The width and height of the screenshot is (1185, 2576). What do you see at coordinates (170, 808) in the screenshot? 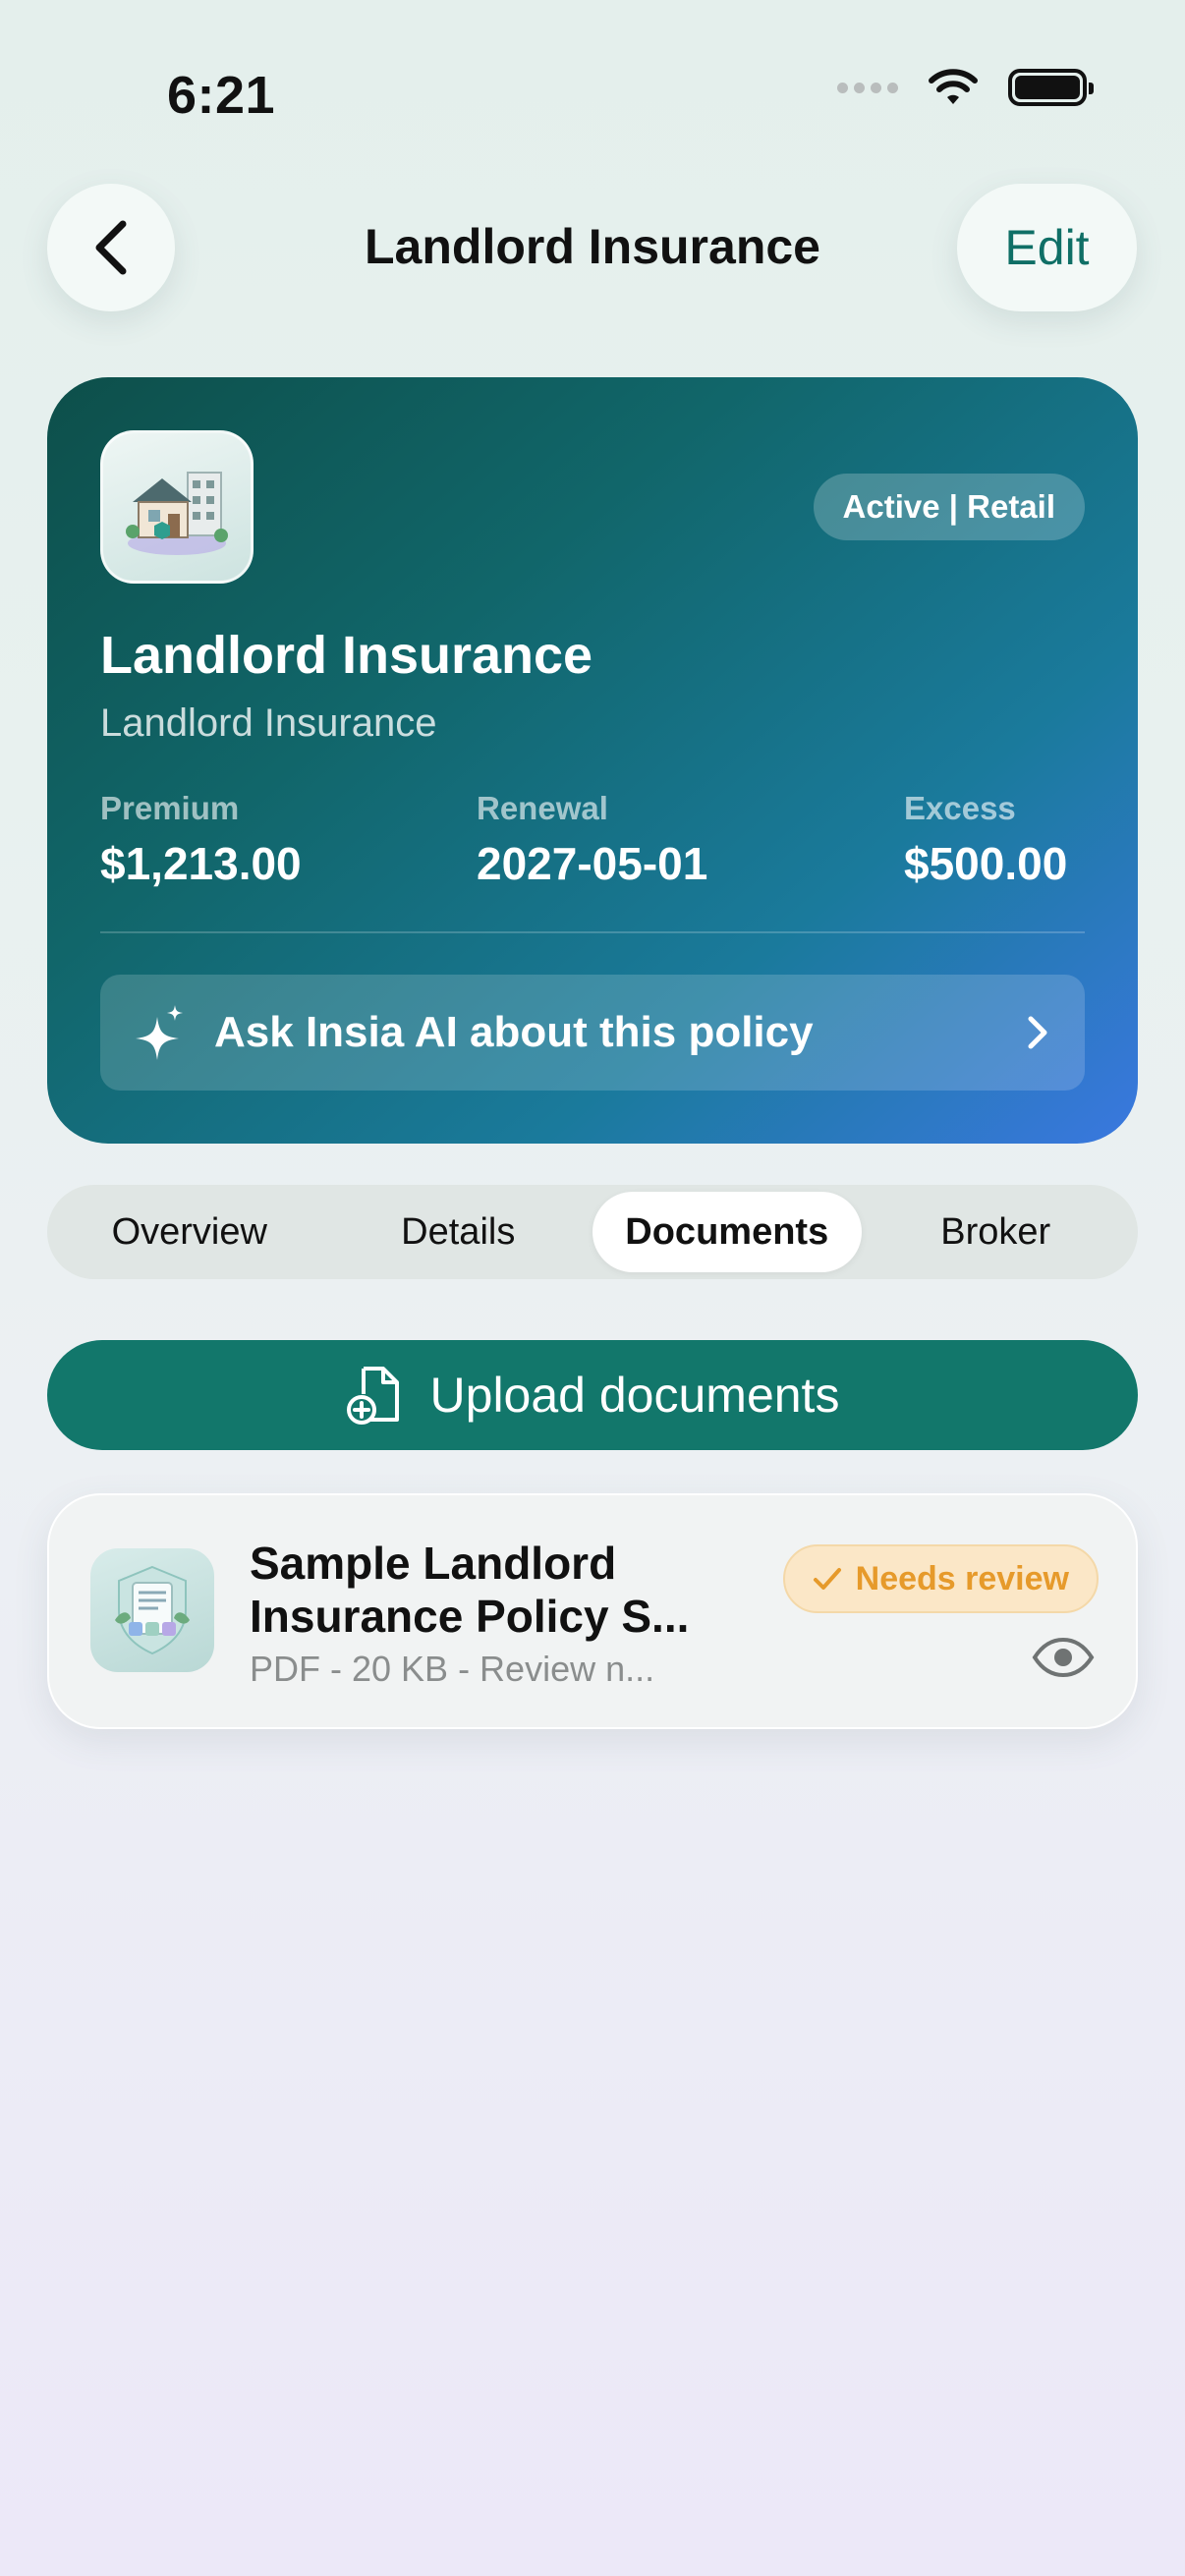
I see `premium-label: Premium` at bounding box center [170, 808].